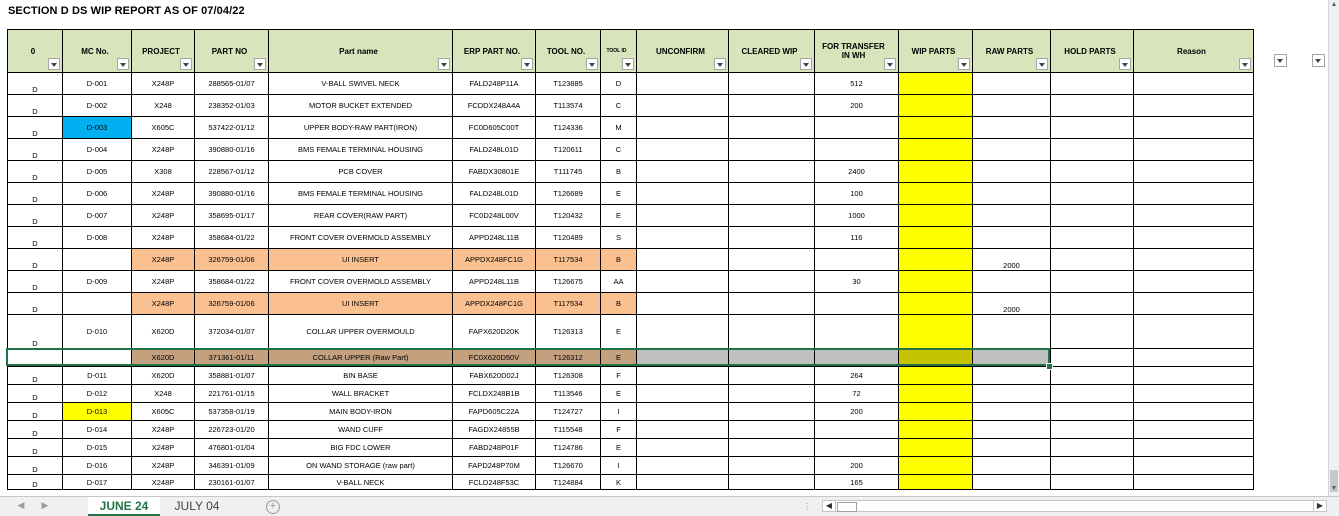 The width and height of the screenshot is (1339, 516). I want to click on table-cell: D-017, so click(97, 482).